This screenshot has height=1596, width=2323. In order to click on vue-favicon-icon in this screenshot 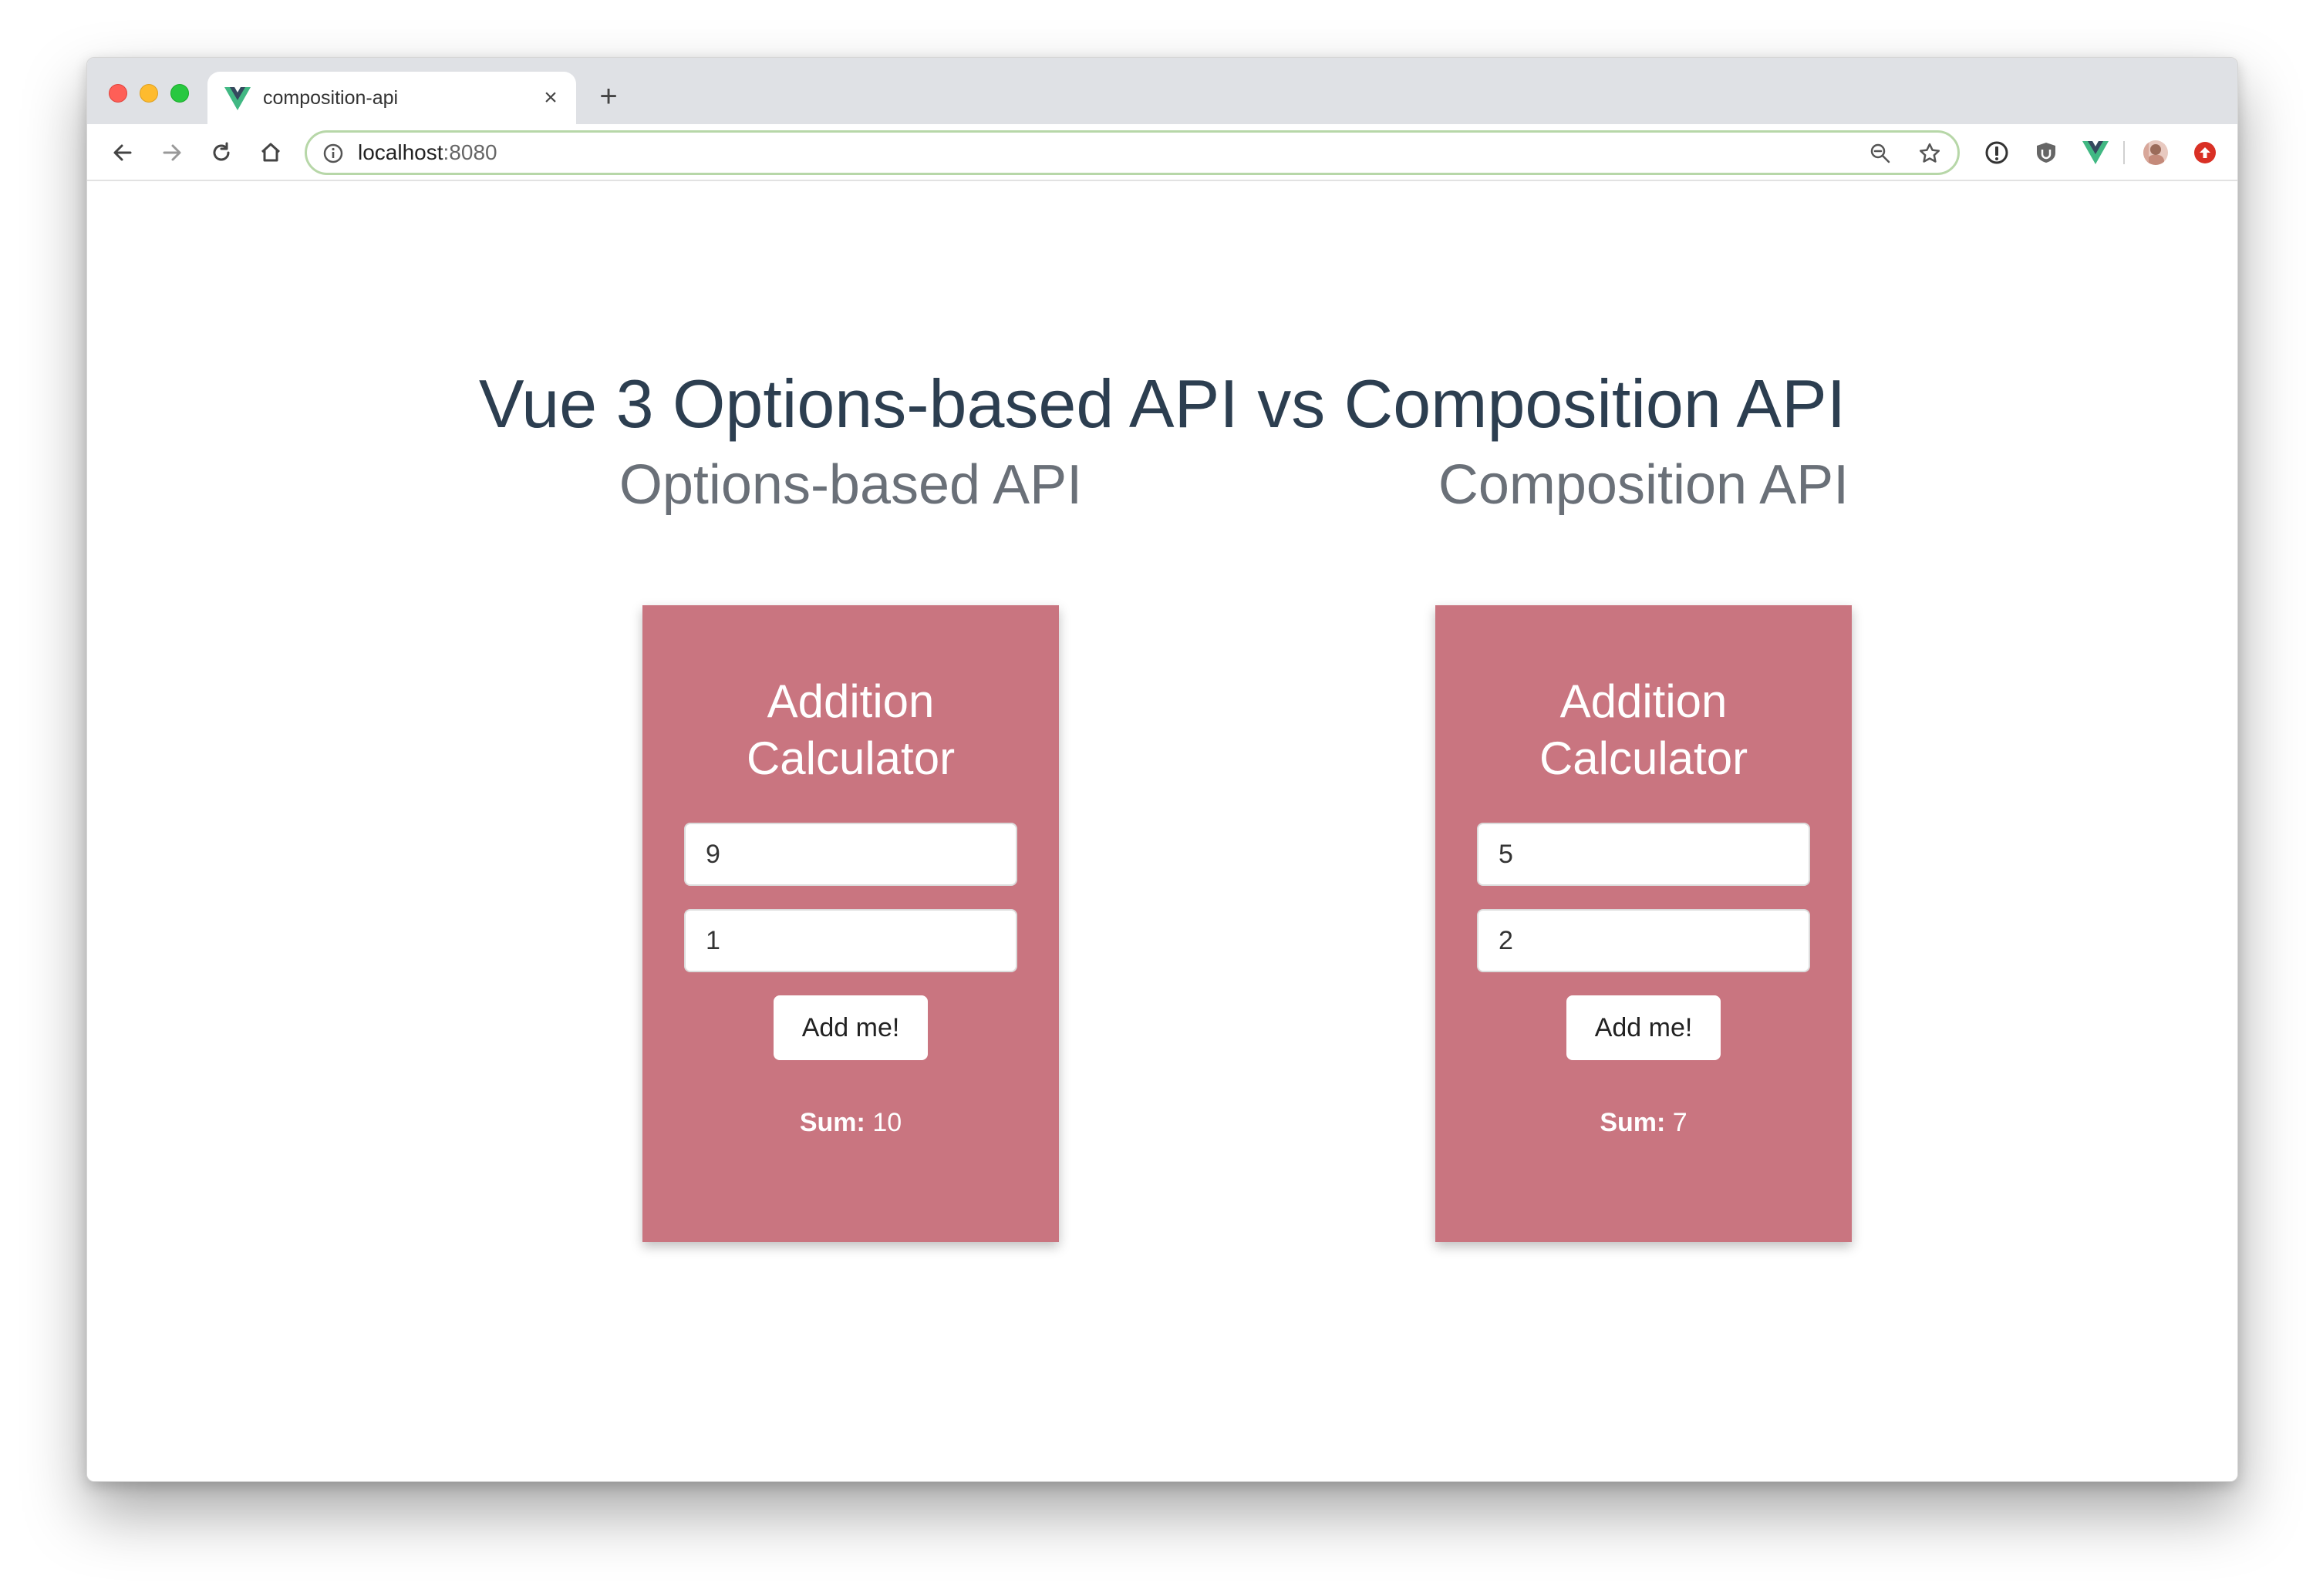, I will do `click(237, 98)`.